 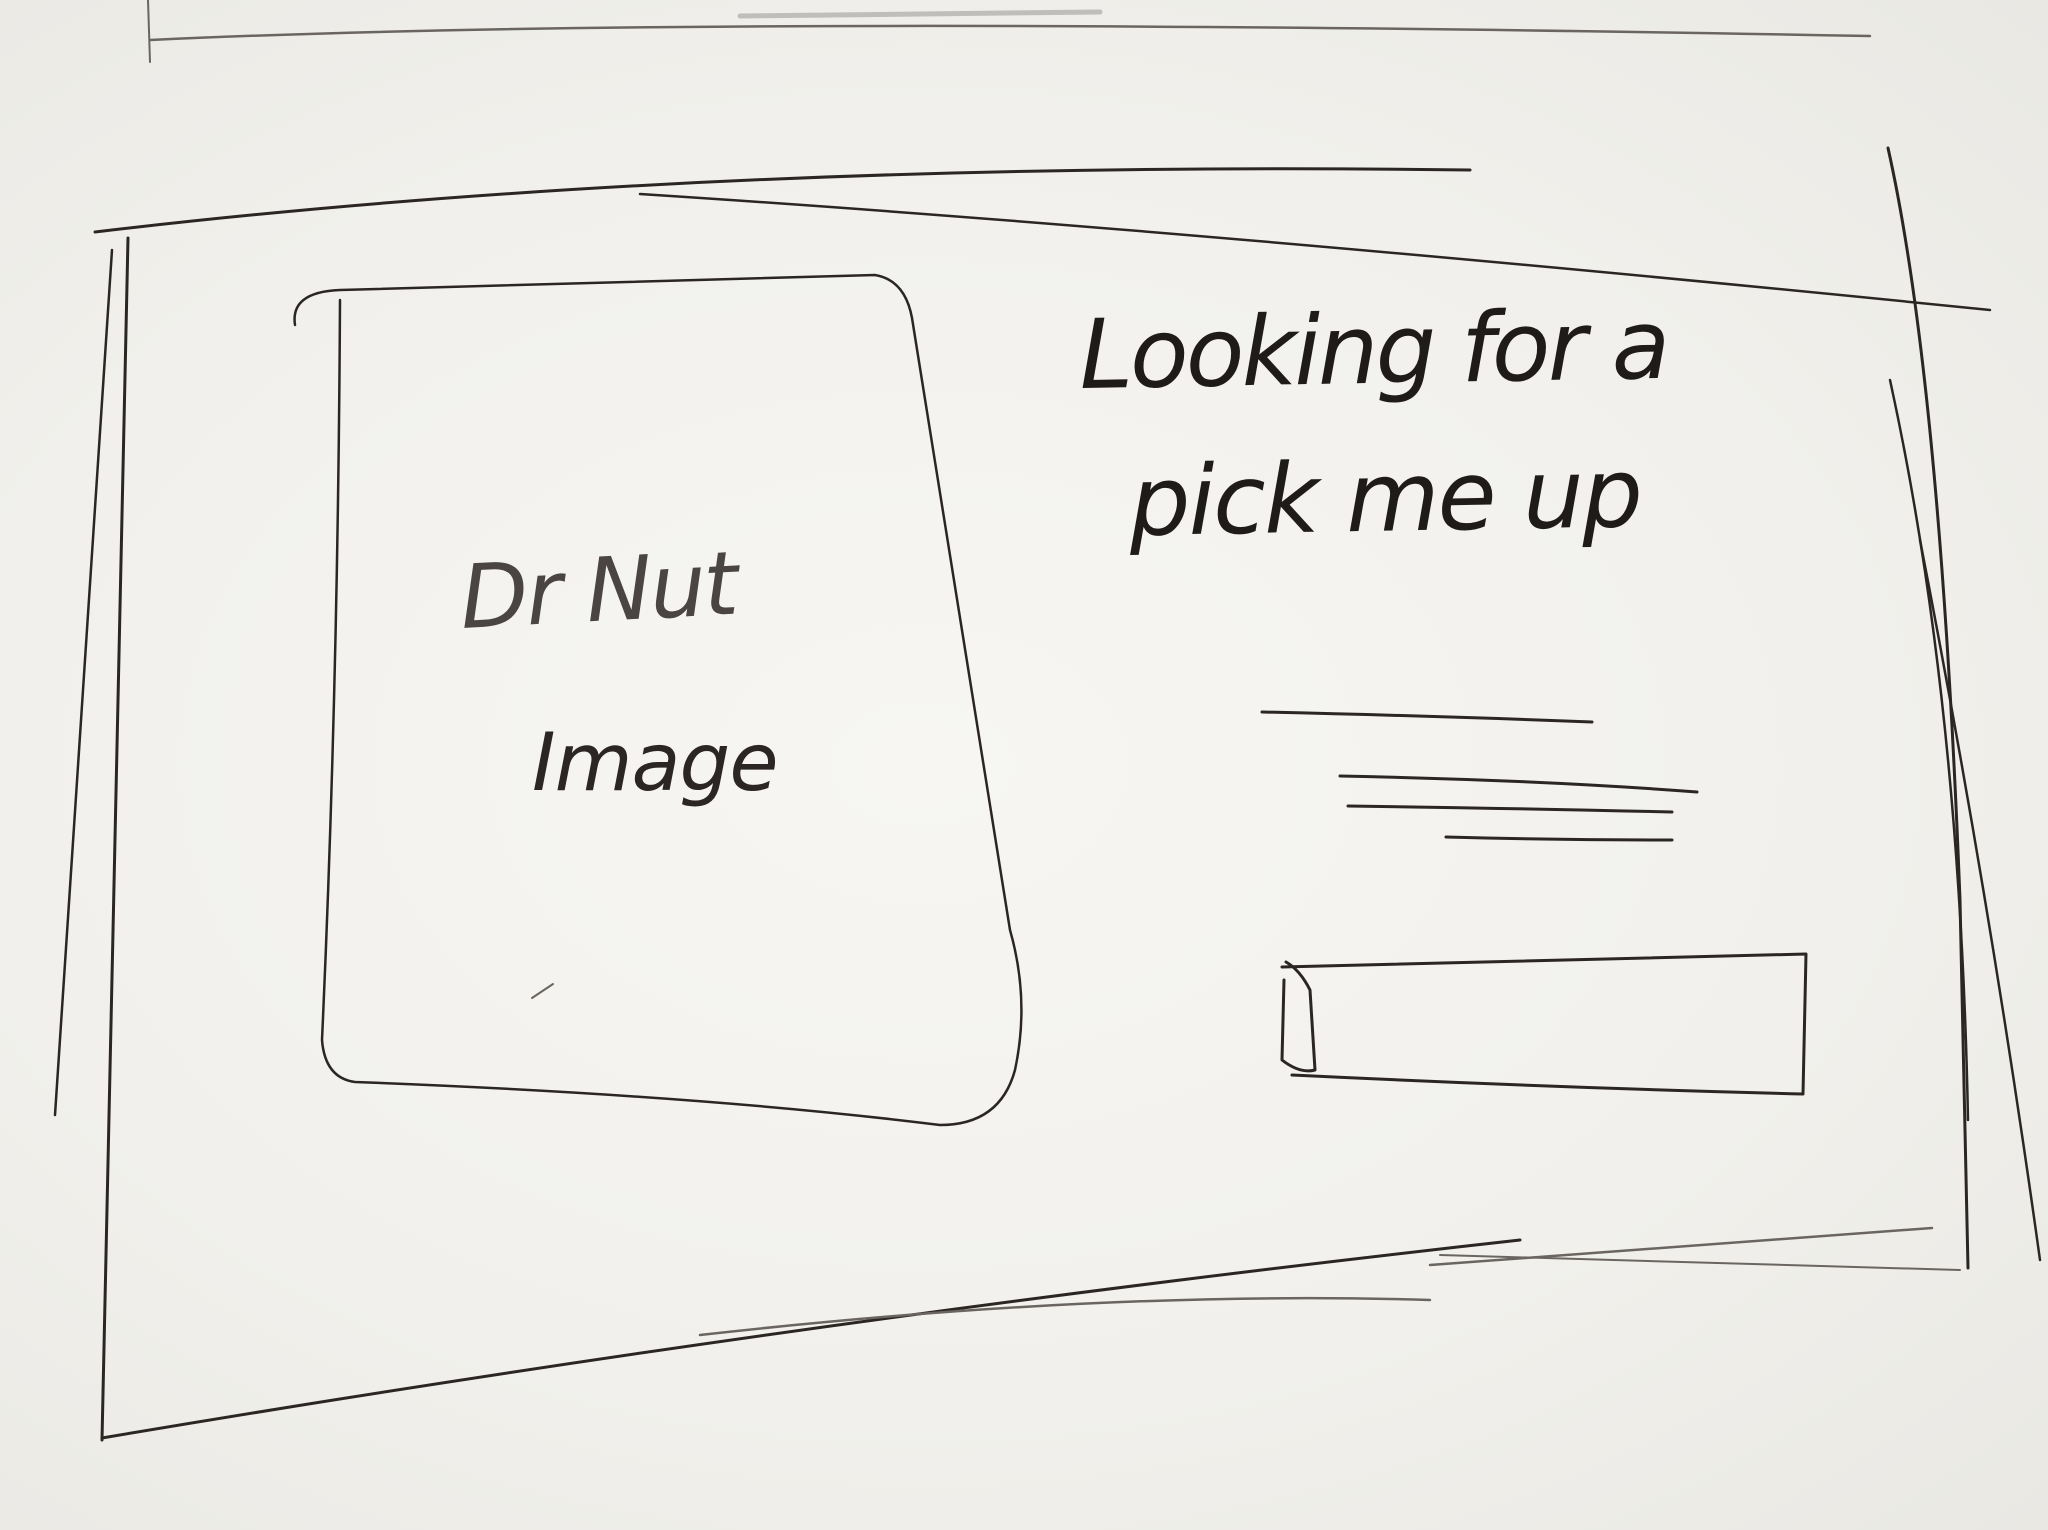 What do you see at coordinates (618, 670) in the screenshot?
I see `image-placeholder-label: Dr Nut Image` at bounding box center [618, 670].